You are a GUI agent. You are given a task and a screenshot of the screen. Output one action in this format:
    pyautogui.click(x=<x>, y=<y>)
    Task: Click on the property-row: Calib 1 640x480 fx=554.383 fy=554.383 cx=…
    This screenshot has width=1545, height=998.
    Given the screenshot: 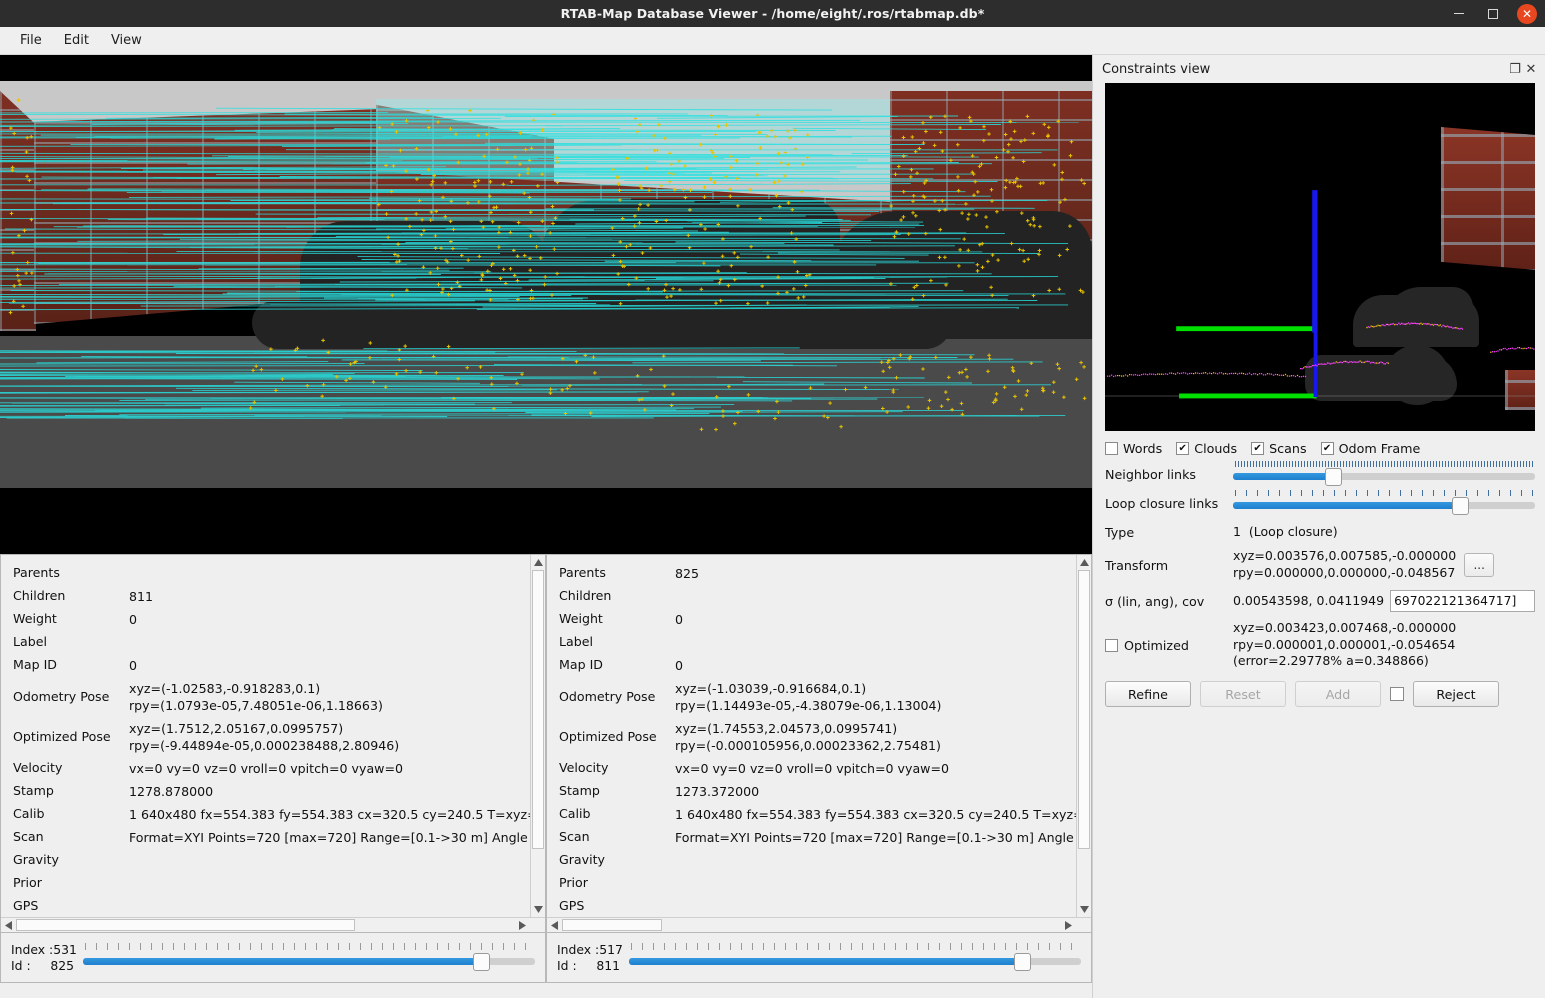 What is the action you would take?
    pyautogui.click(x=271, y=814)
    